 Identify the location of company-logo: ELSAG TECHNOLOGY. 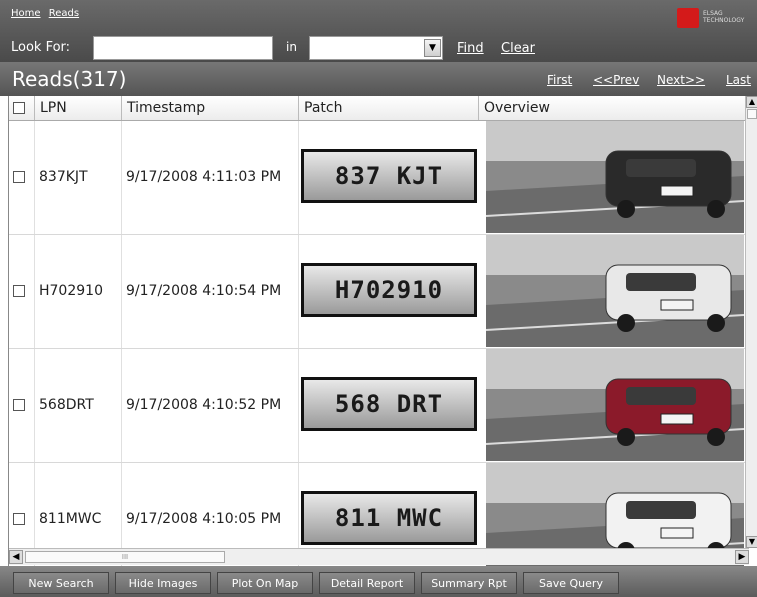
(717, 19).